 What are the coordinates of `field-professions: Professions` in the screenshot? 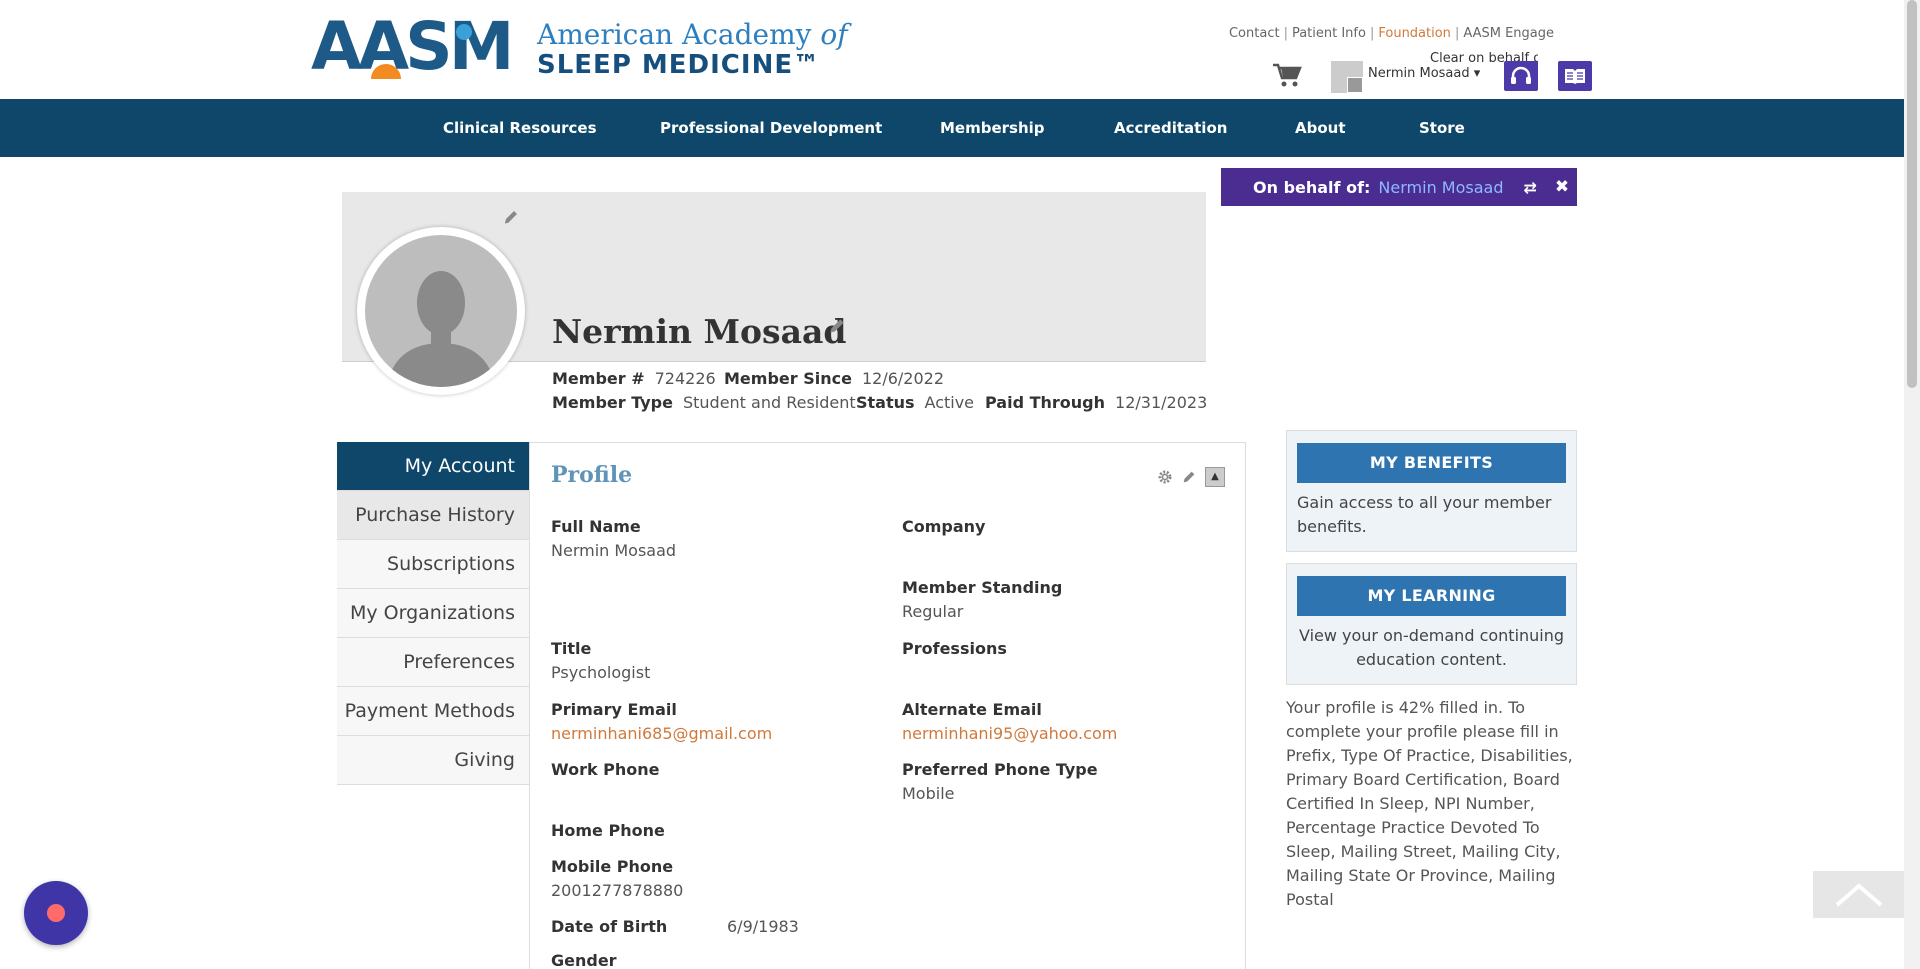 It's located at (954, 648).